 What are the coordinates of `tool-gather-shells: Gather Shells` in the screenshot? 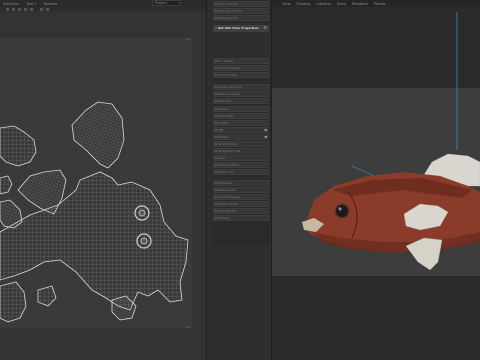 It's located at (241, 204).